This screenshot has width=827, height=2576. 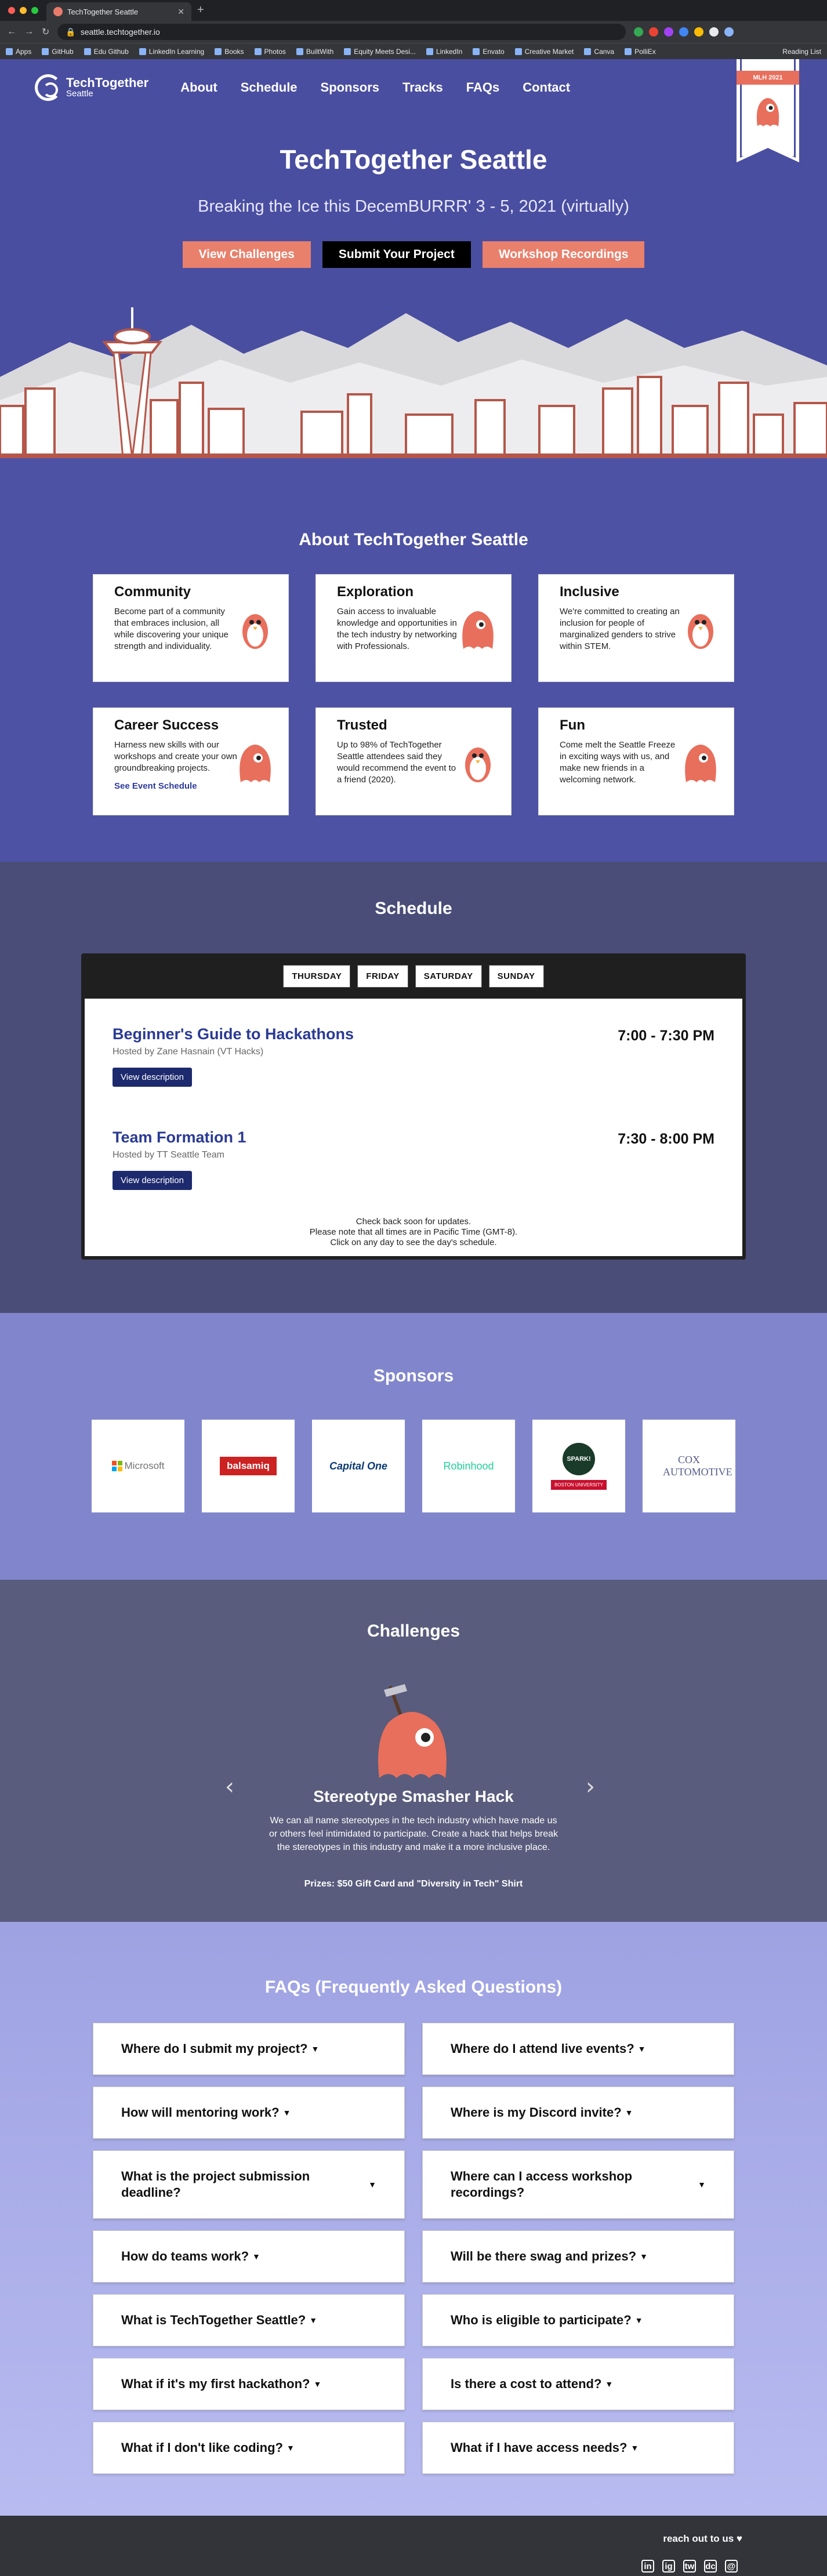 What do you see at coordinates (45, 32) in the screenshot?
I see `reload-icon: ↻` at bounding box center [45, 32].